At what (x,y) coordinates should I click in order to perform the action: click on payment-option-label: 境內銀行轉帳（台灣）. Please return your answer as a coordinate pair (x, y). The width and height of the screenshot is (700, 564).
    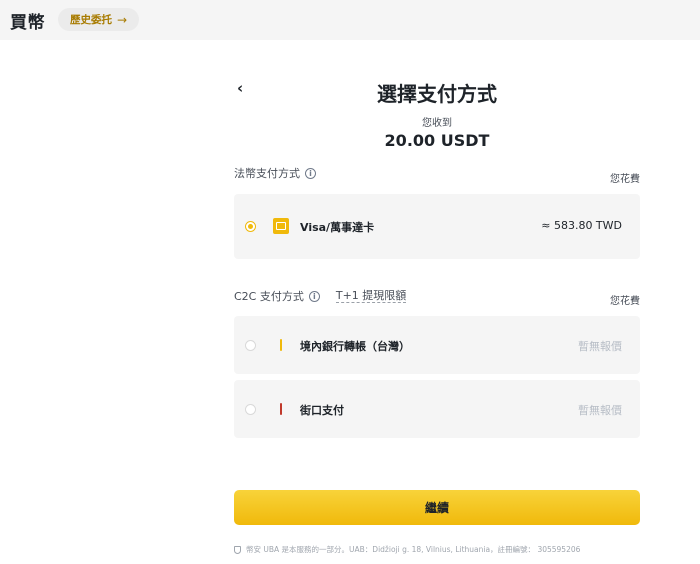
    Looking at the image, I should click on (355, 346).